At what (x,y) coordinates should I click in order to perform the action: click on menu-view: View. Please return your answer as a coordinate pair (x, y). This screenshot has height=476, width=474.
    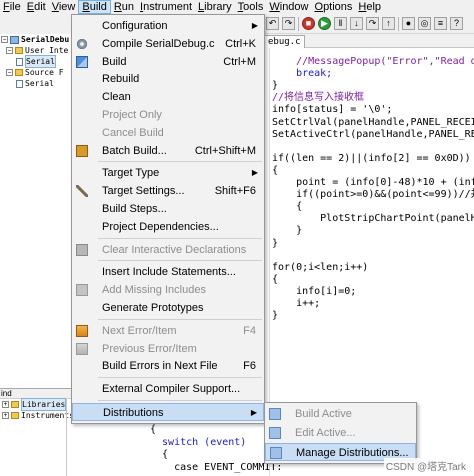
    Looking at the image, I should click on (64, 7).